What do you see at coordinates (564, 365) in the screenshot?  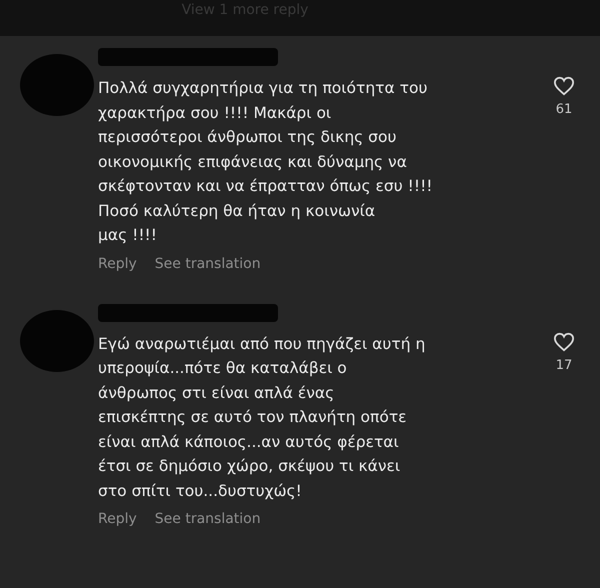 I see `like-count: 17` at bounding box center [564, 365].